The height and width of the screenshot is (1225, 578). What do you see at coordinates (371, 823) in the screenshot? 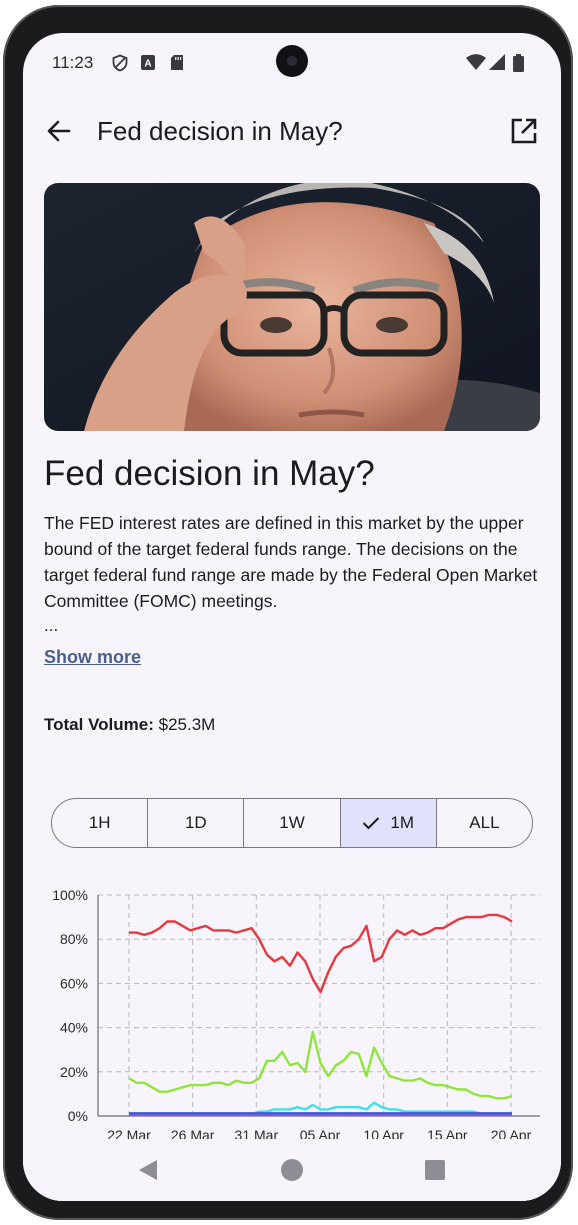
I see `checkmark-icon` at bounding box center [371, 823].